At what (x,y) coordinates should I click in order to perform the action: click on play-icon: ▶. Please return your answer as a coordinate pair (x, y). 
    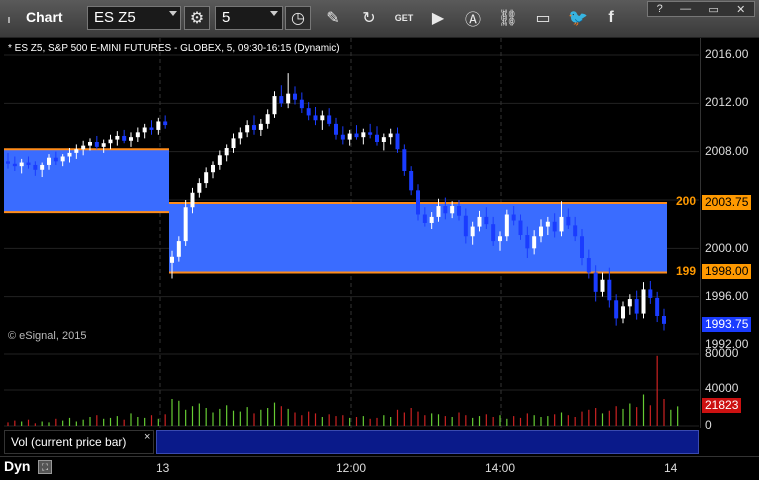
    Looking at the image, I should click on (438, 18).